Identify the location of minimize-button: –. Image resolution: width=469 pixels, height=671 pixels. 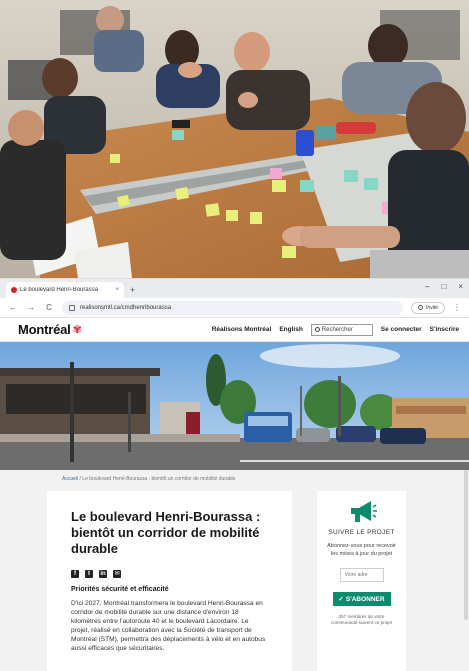
(427, 286).